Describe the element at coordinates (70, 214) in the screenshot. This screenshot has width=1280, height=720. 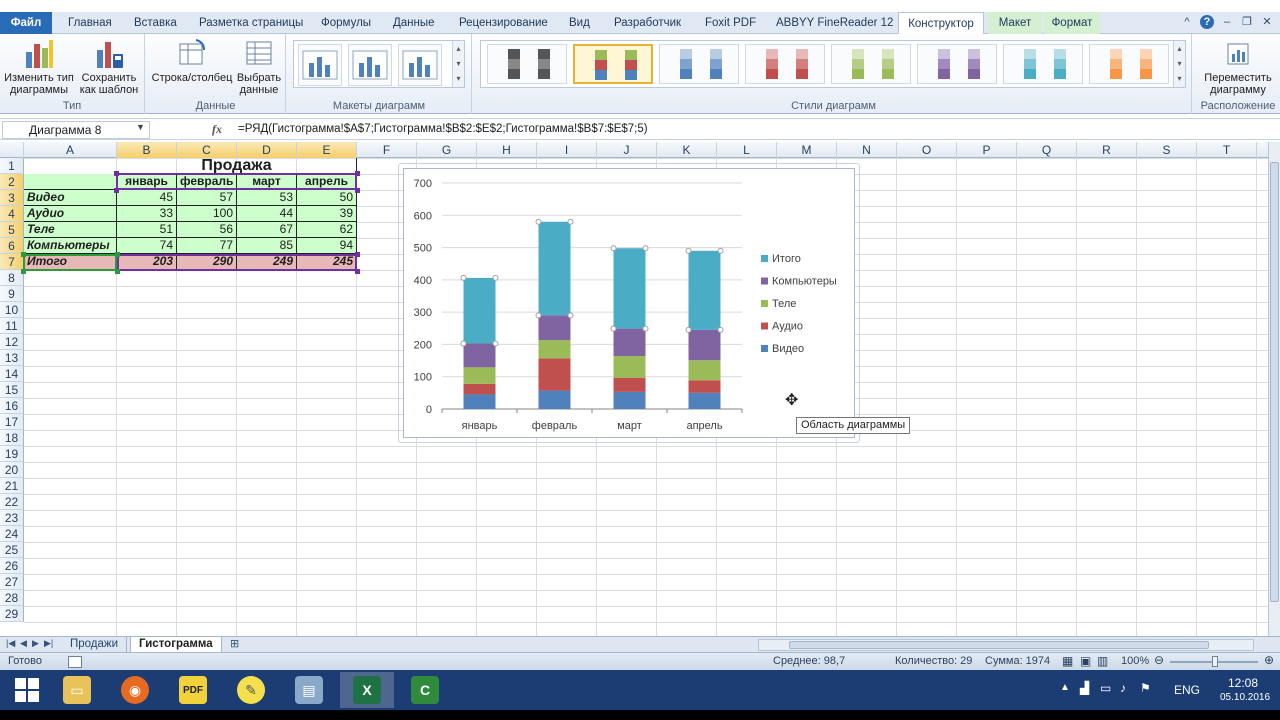
I see `table-row-label: Аудио` at that location.